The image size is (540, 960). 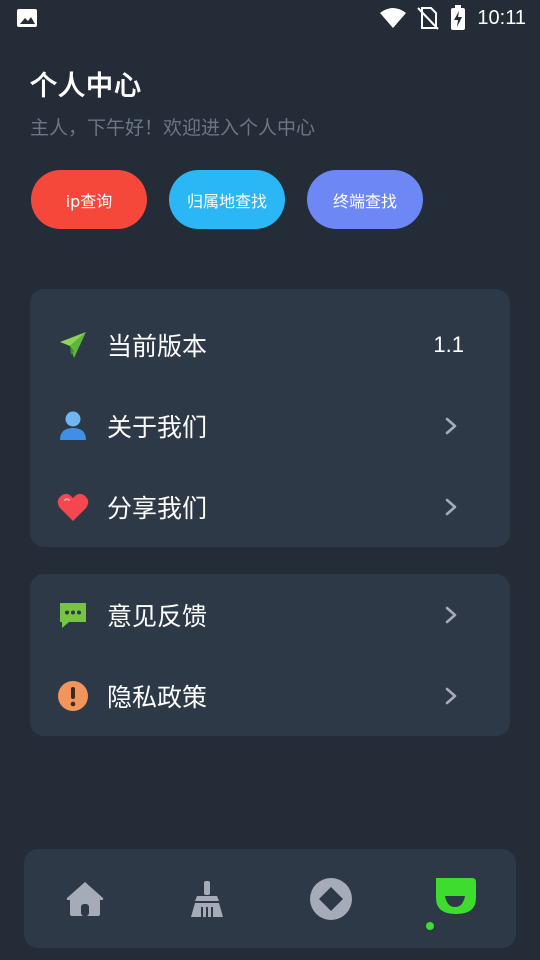 What do you see at coordinates (86, 86) in the screenshot?
I see `page-title: 个人中心` at bounding box center [86, 86].